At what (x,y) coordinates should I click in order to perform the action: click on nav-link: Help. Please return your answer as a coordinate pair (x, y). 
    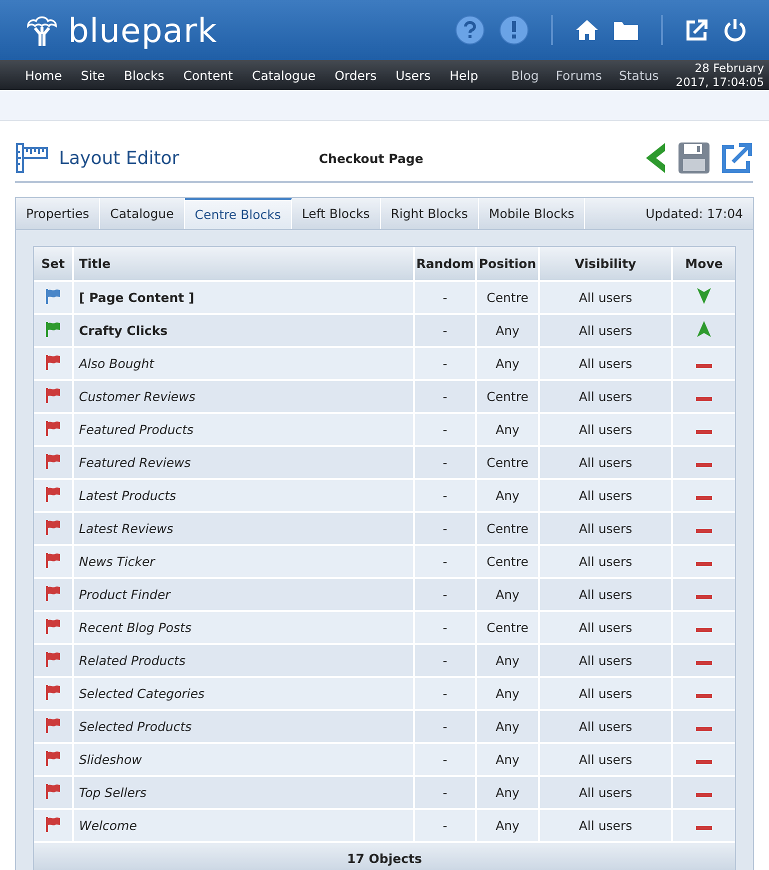
    Looking at the image, I should click on (464, 75).